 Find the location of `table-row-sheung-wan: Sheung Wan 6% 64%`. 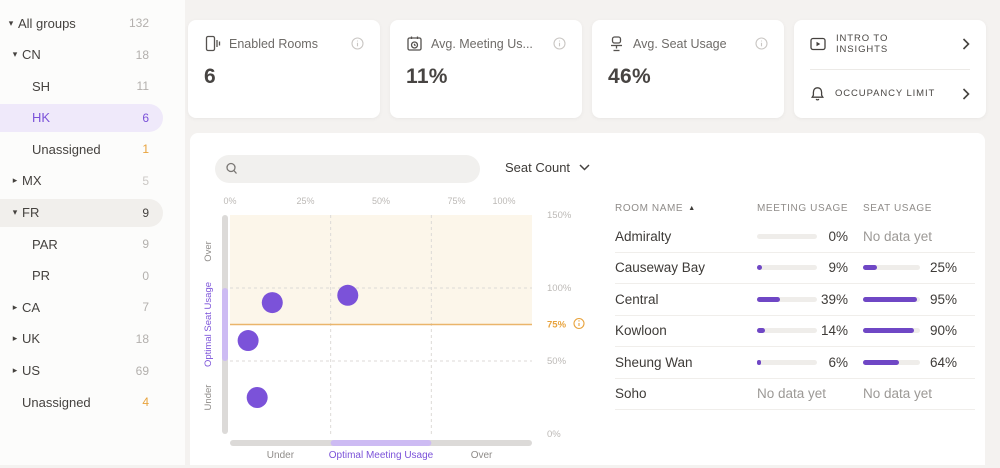

table-row-sheung-wan: Sheung Wan 6% 64% is located at coordinates (795, 363).